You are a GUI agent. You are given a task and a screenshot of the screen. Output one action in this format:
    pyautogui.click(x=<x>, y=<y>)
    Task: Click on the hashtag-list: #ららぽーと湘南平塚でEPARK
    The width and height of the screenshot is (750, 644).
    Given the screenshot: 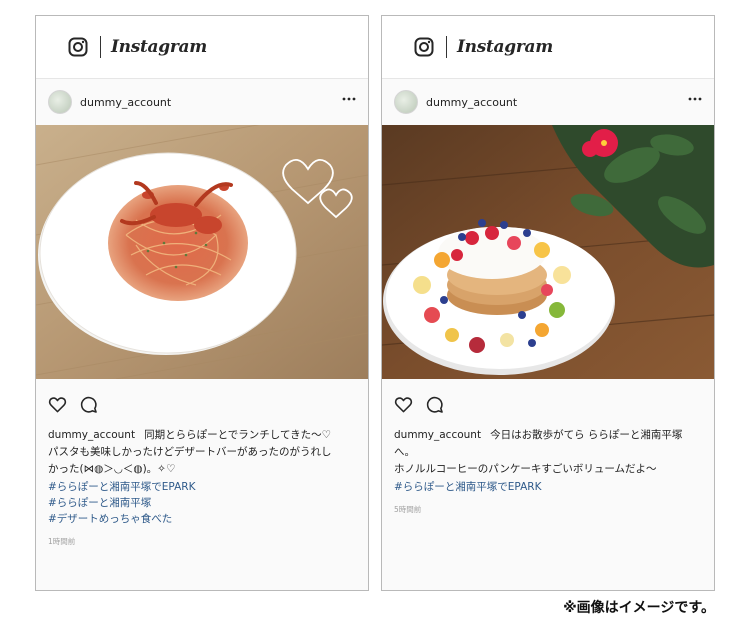 What is the action you would take?
    pyautogui.click(x=548, y=487)
    